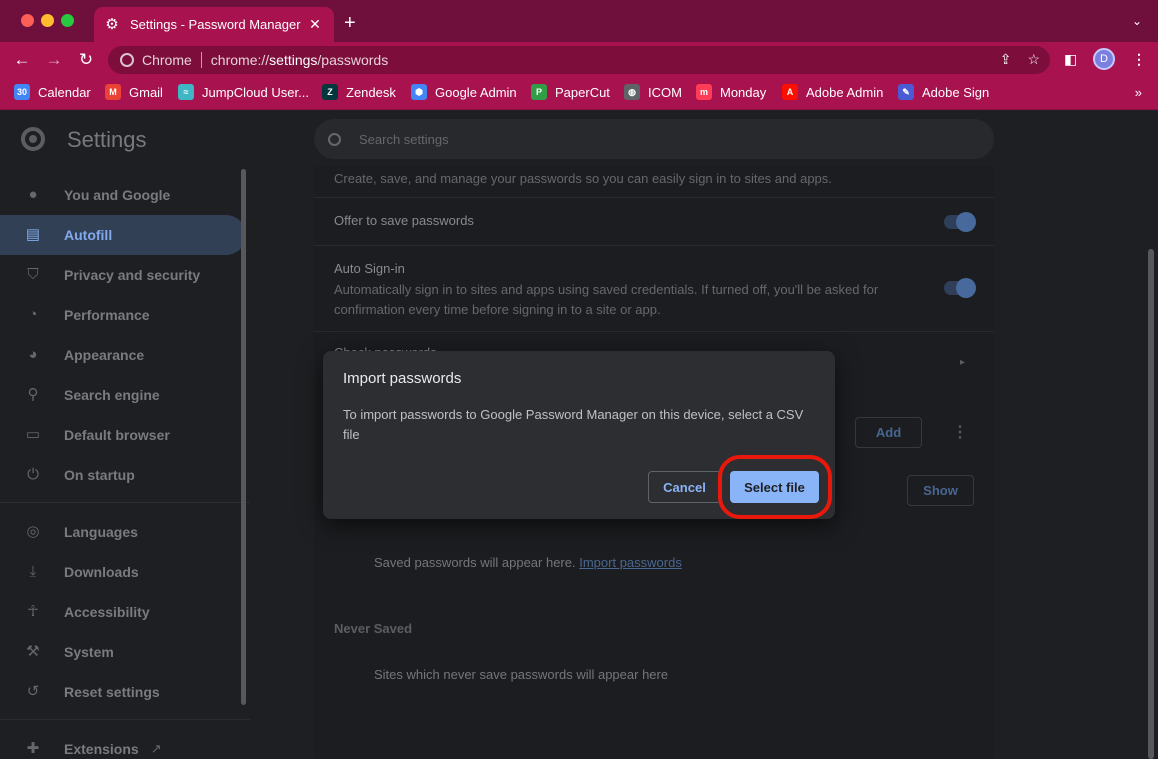  I want to click on bookmark-icom: ◍ ICOM, so click(653, 92).